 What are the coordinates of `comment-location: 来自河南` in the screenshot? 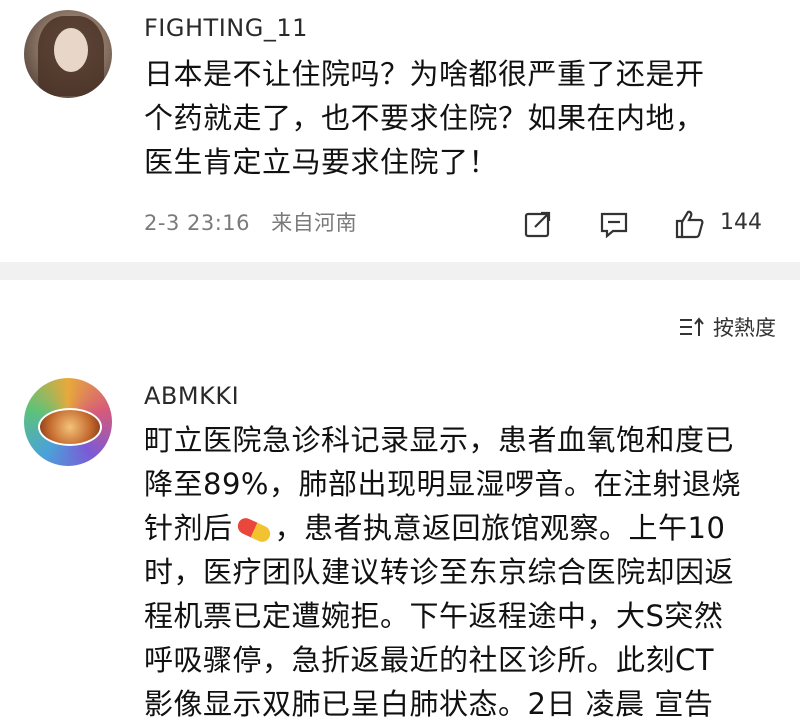 It's located at (314, 223).